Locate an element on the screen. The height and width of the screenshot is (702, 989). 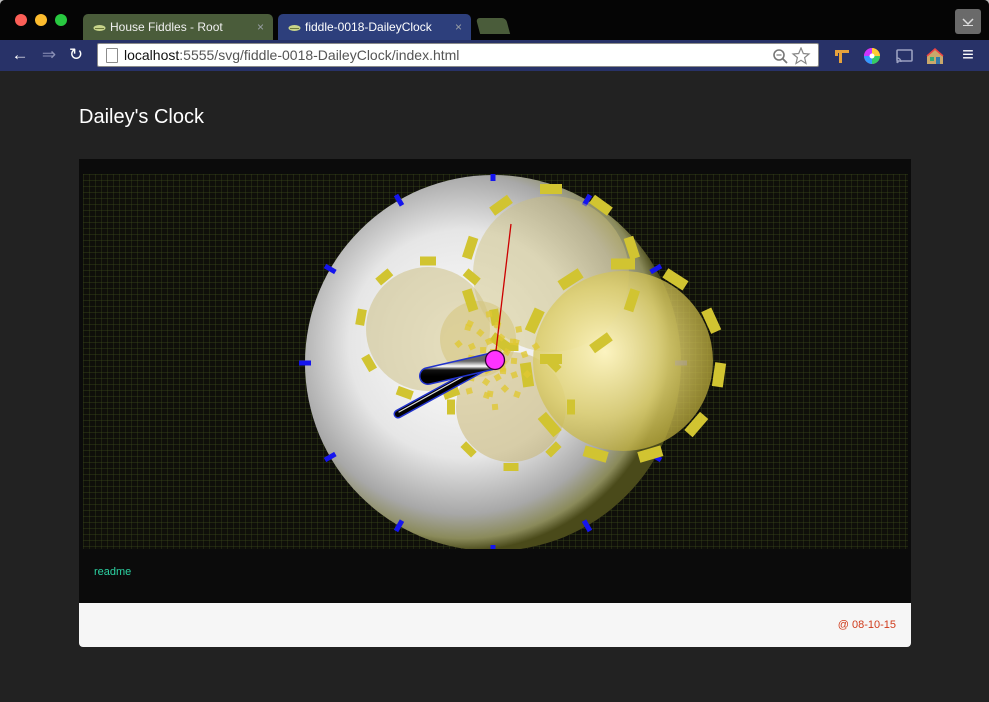
page-icon is located at coordinates (112, 55).